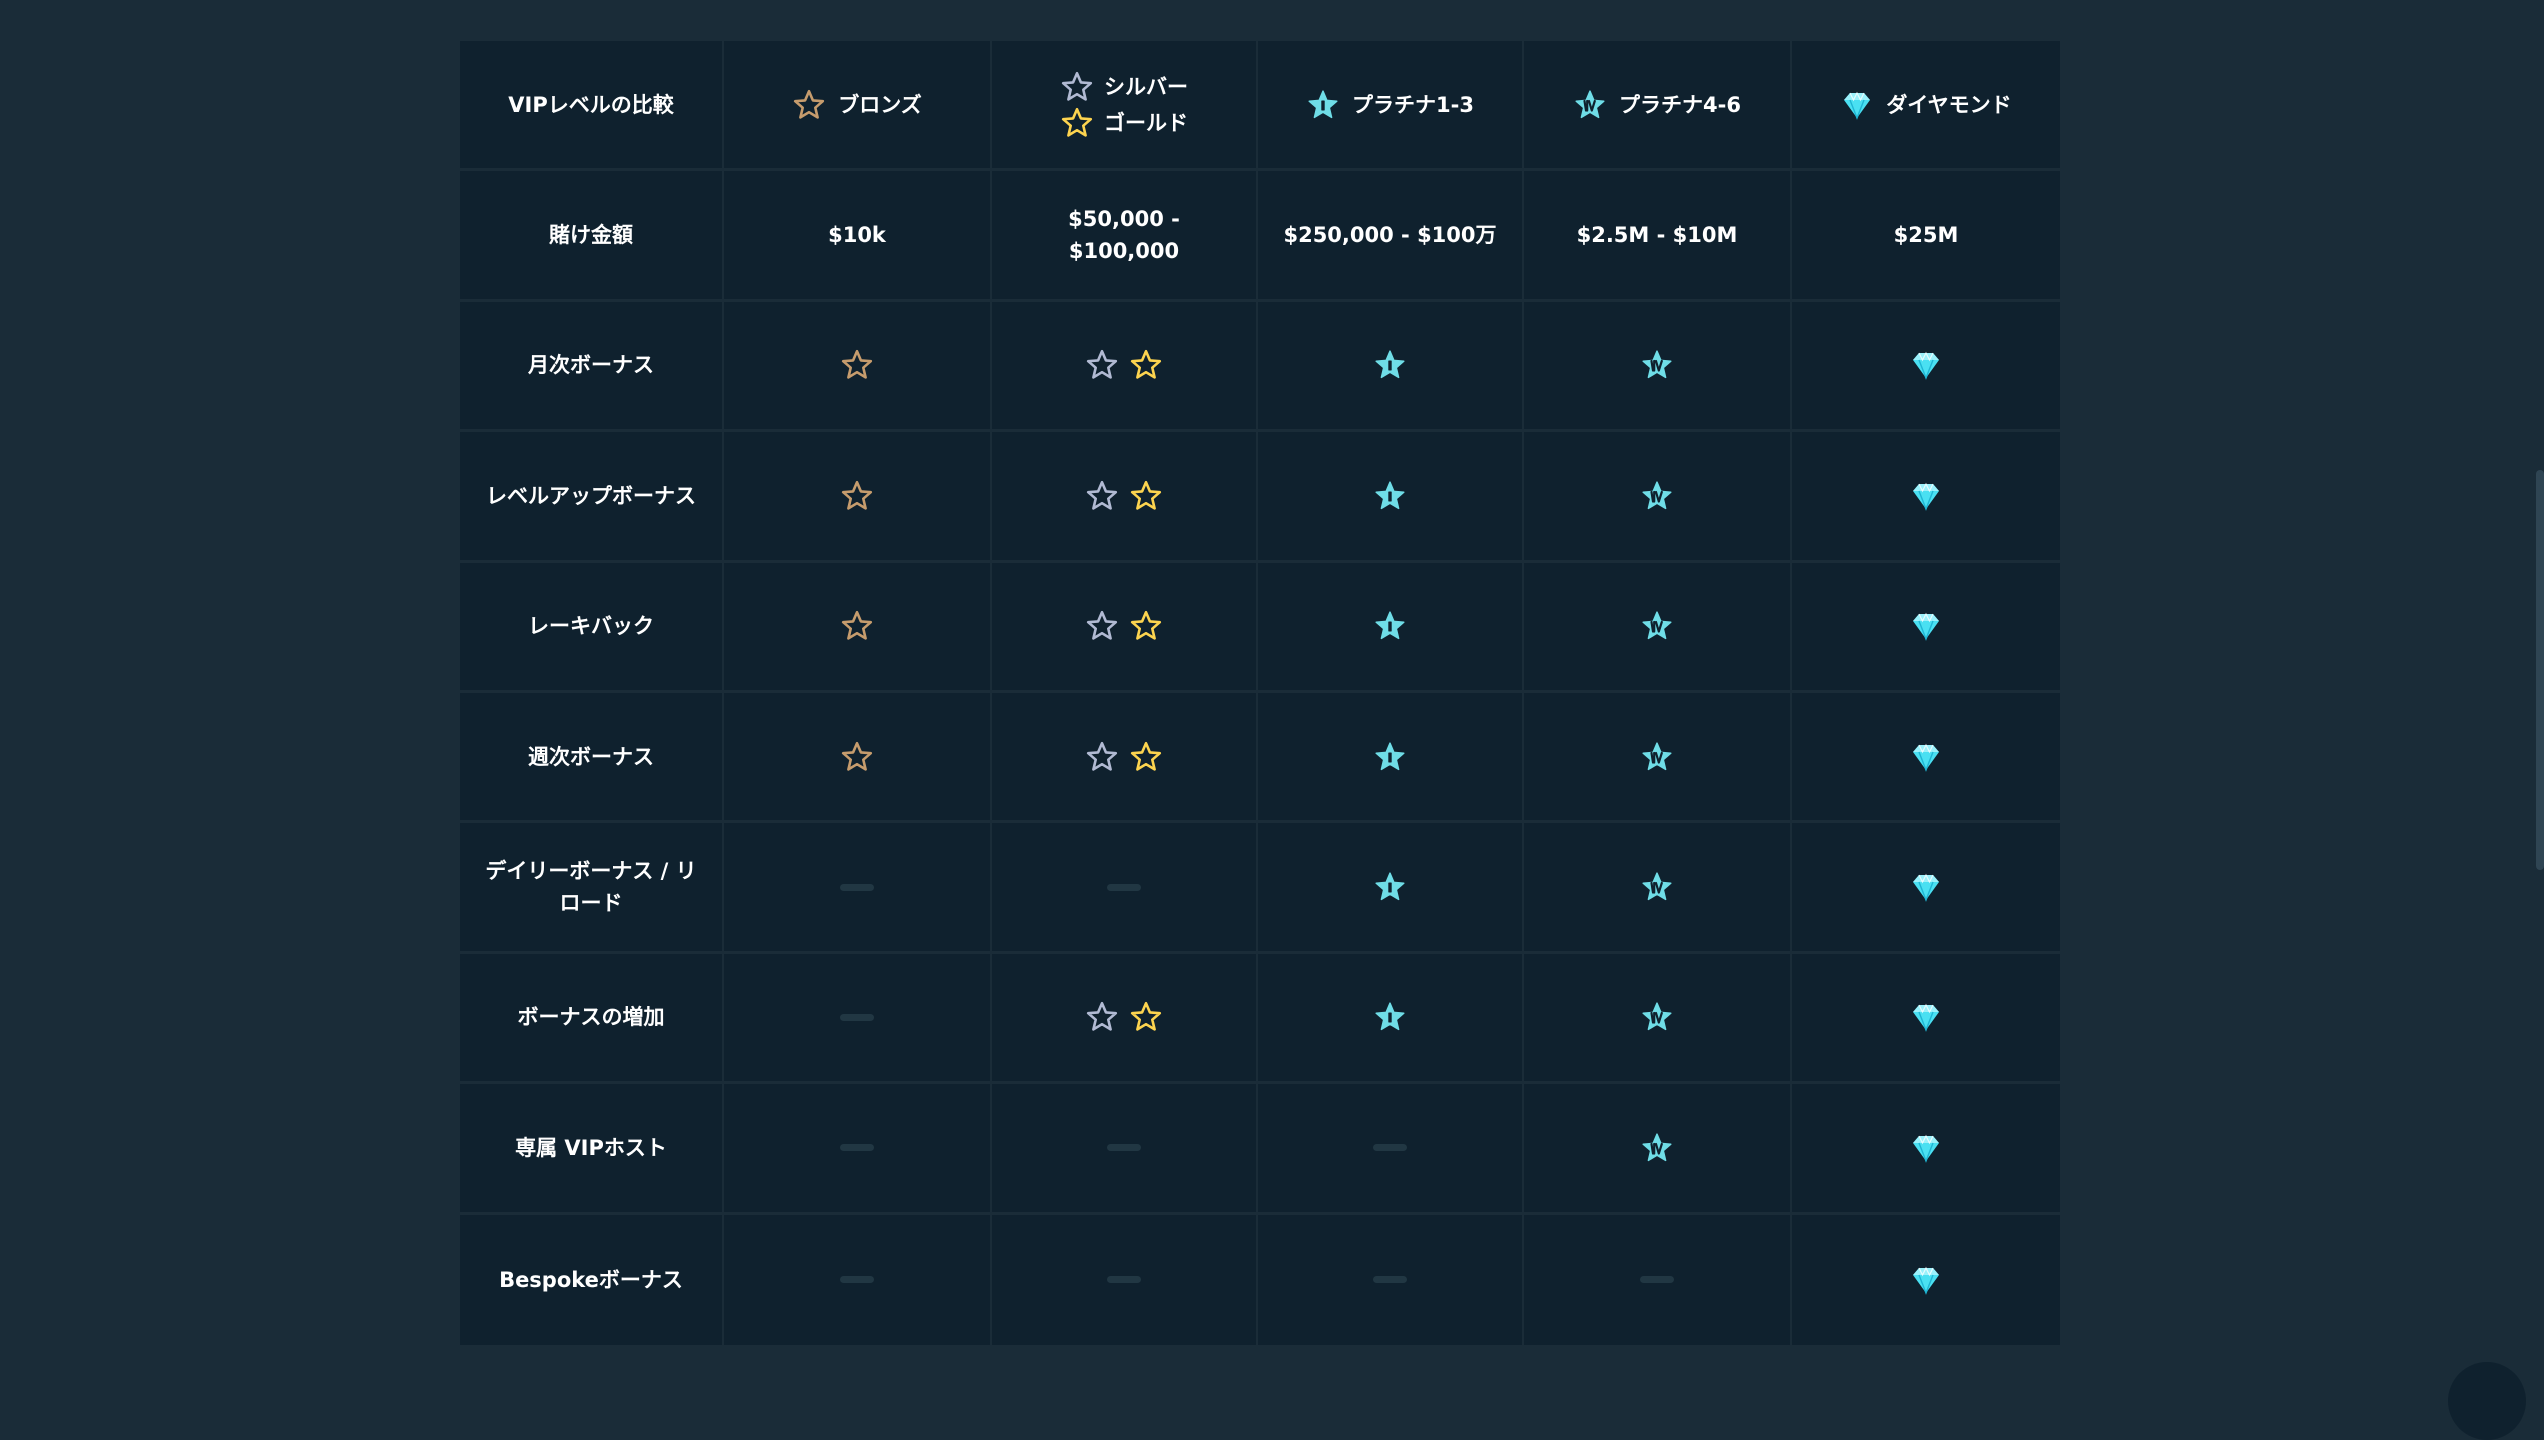  I want to click on wager-label-text: 賭け金額, so click(591, 235).